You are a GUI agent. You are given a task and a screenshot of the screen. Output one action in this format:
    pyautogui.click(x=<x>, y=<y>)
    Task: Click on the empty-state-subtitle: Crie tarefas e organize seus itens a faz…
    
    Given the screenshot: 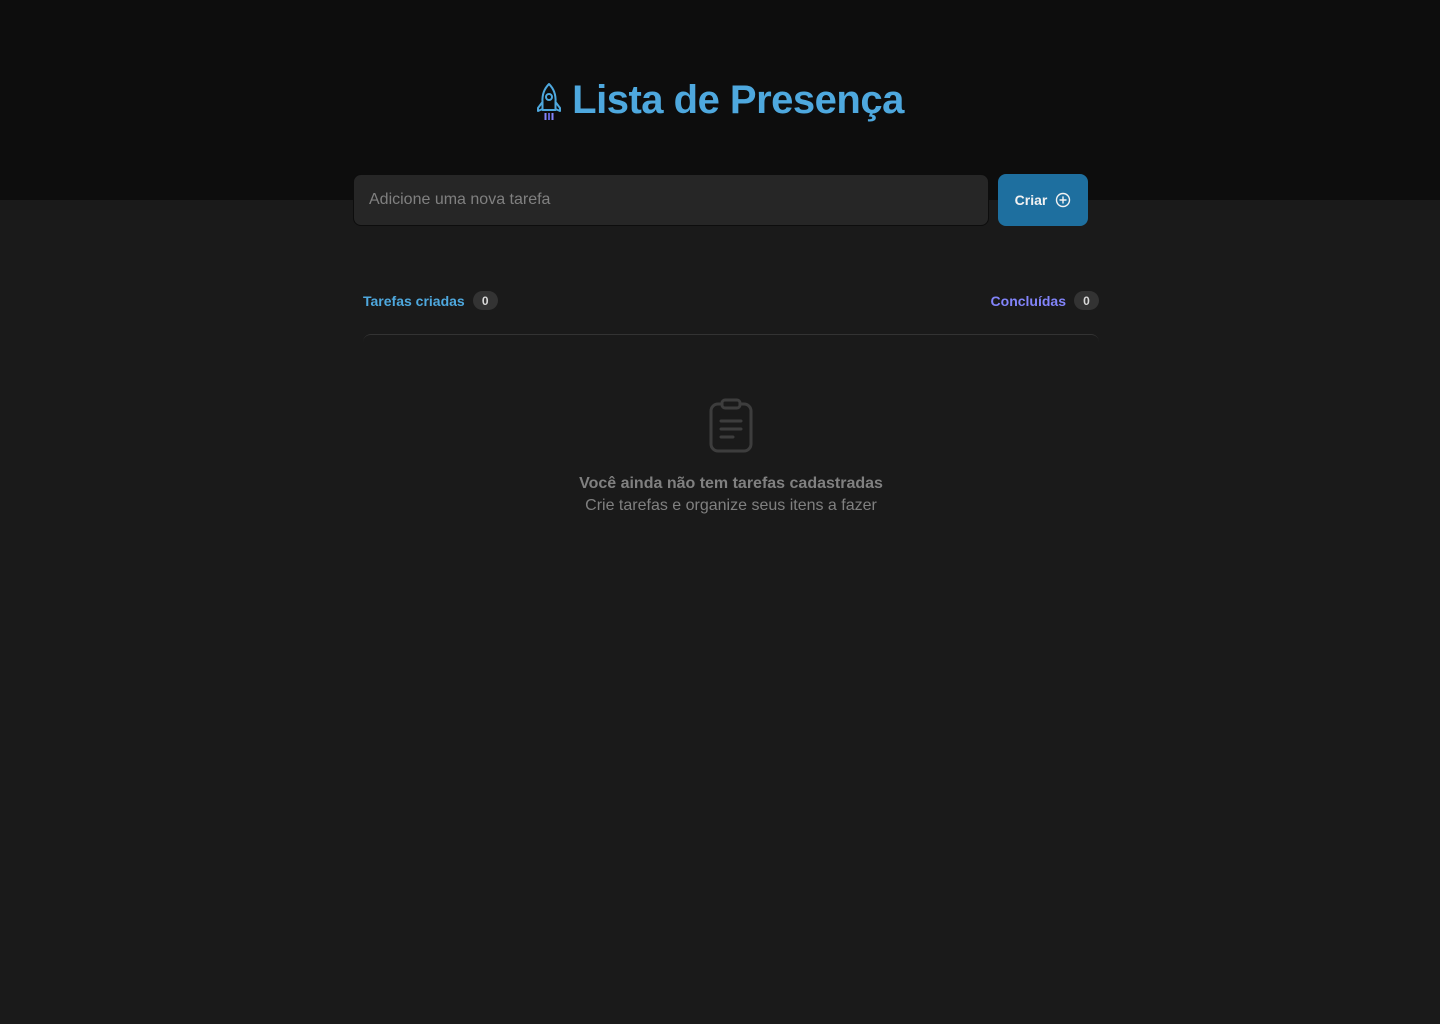 What is the action you would take?
    pyautogui.click(x=731, y=505)
    